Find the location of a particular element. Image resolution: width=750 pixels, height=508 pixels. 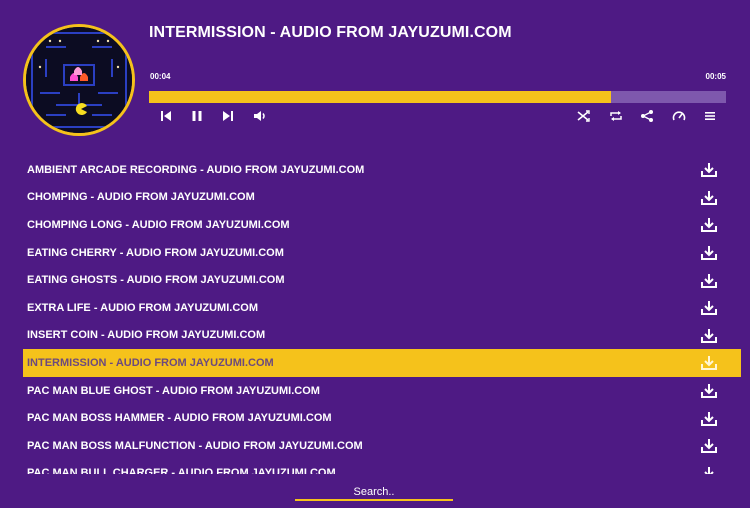

duration: 00:05 is located at coordinates (715, 76).